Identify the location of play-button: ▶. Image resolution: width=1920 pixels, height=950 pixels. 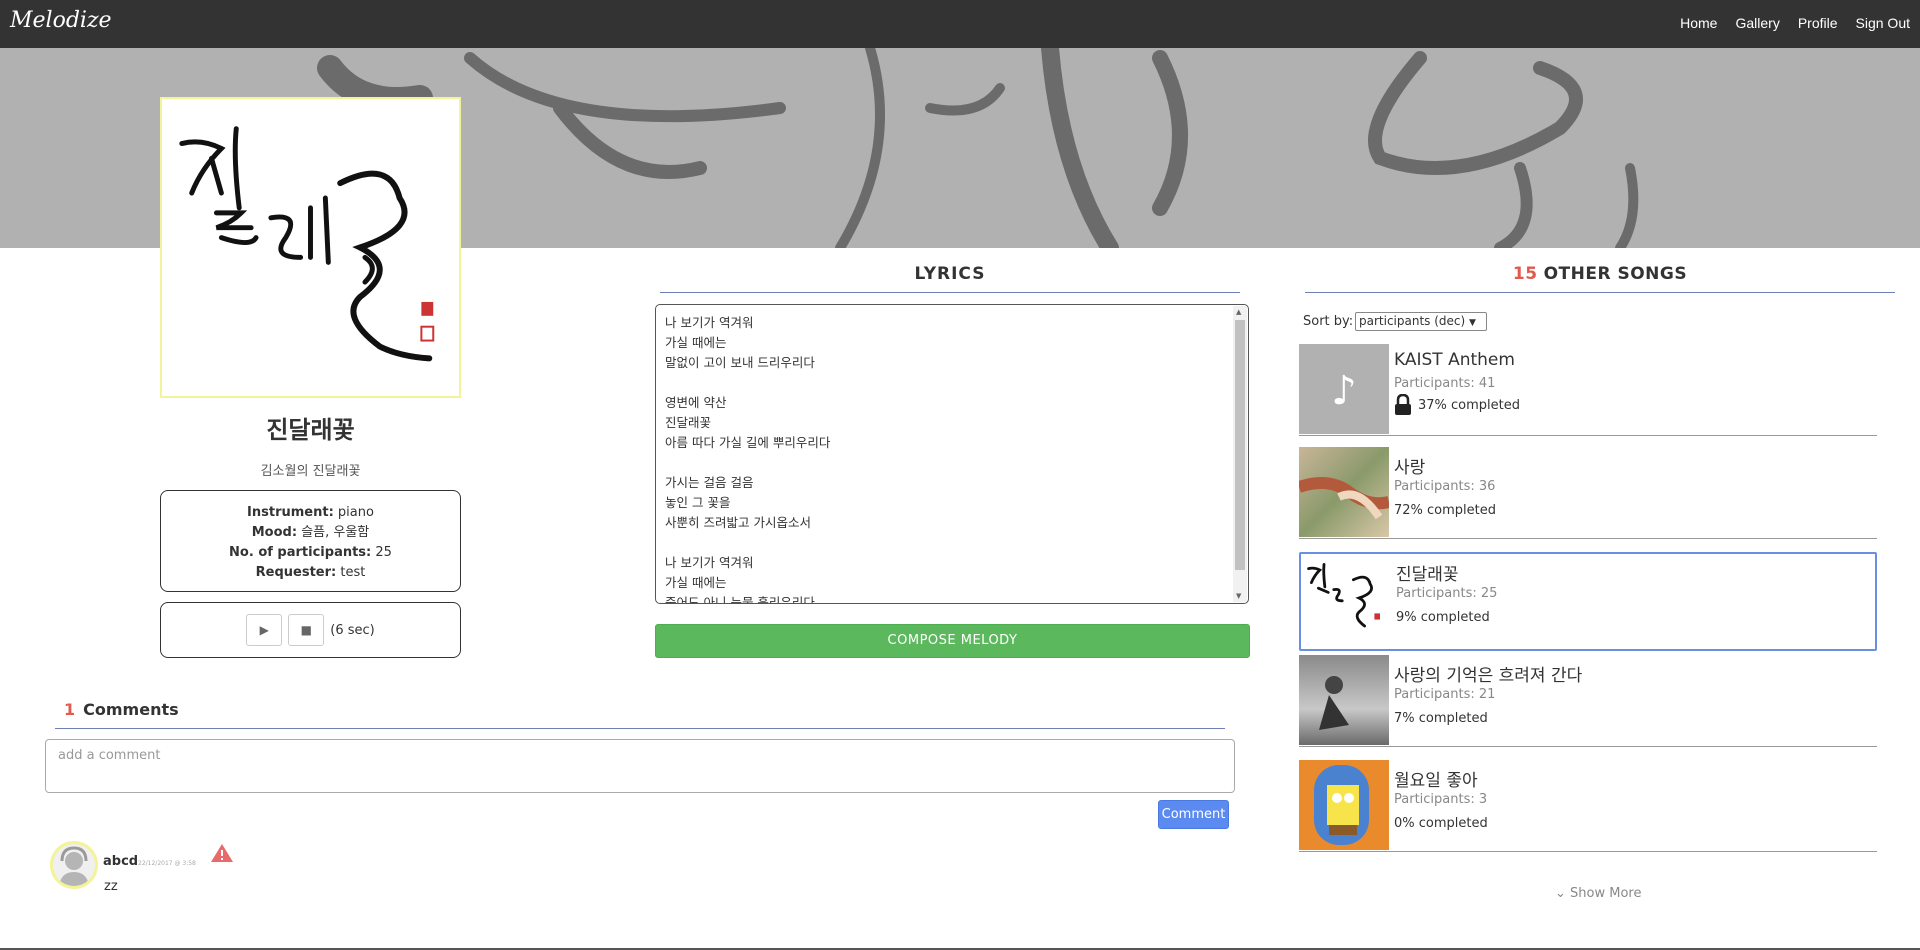
(264, 630).